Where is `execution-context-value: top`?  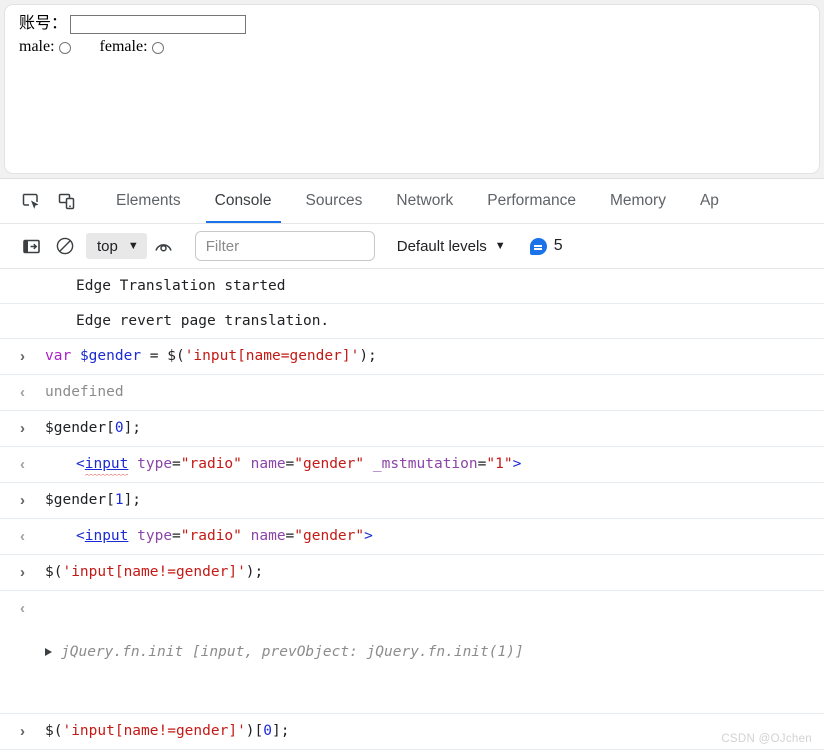
execution-context-value: top is located at coordinates (107, 246).